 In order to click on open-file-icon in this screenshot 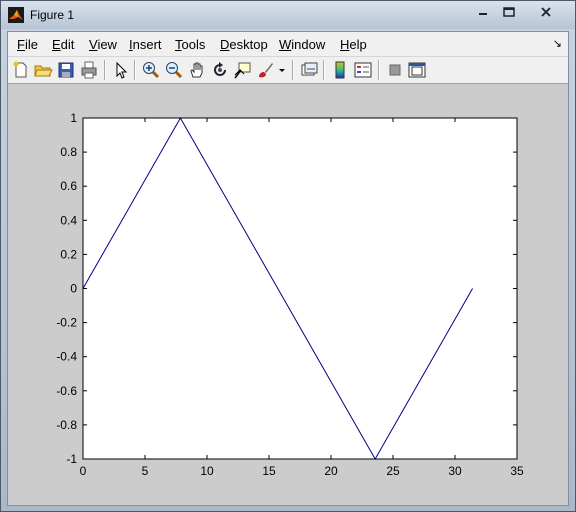, I will do `click(43, 70)`.